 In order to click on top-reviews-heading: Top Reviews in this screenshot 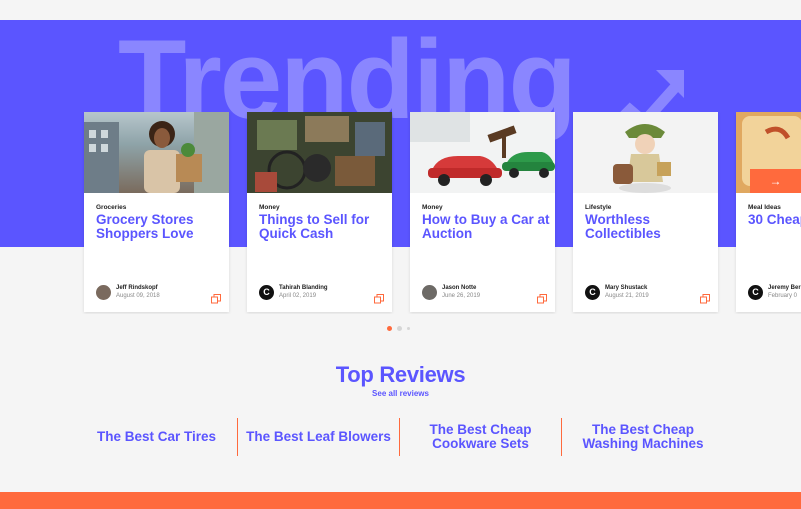, I will do `click(400, 374)`.